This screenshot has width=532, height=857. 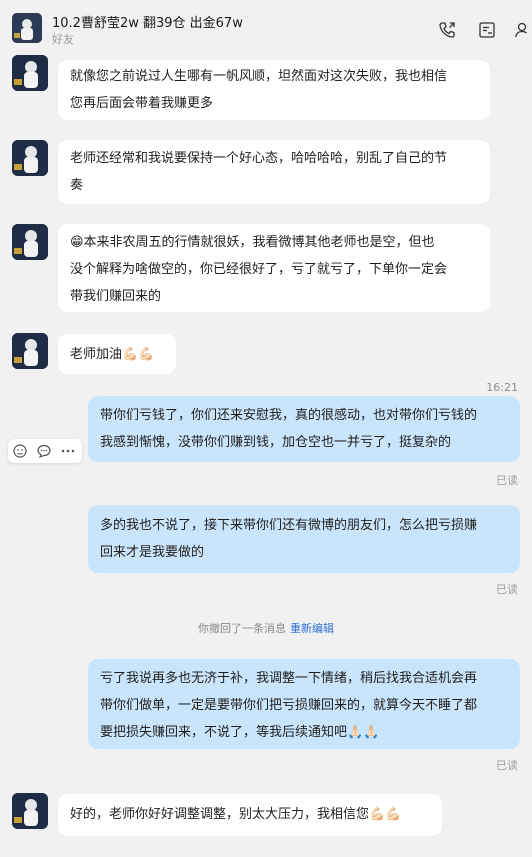 I want to click on message-line: 亏了我说再多也无济于补，我调整一下情绪，稍后找我合适机会再, so click(x=289, y=678).